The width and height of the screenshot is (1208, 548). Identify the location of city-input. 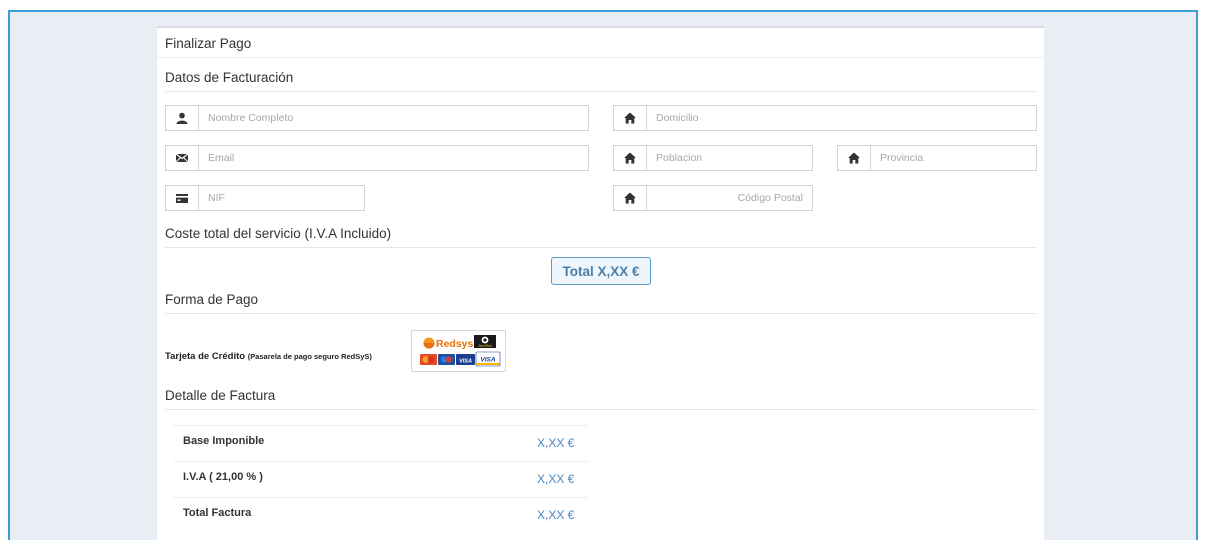
(729, 158).